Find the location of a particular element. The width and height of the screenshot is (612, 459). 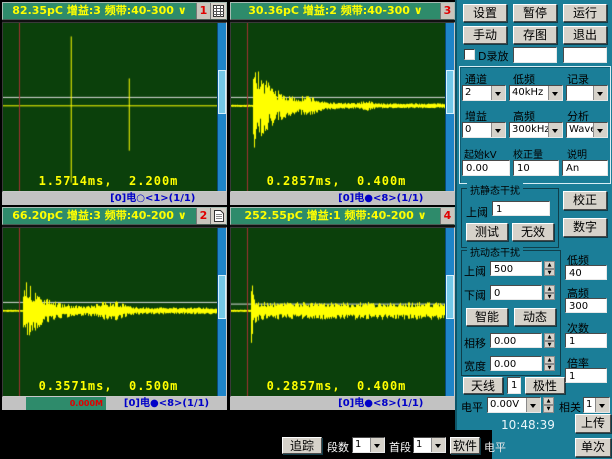

dynamic-button: 动态 is located at coordinates (535, 317).